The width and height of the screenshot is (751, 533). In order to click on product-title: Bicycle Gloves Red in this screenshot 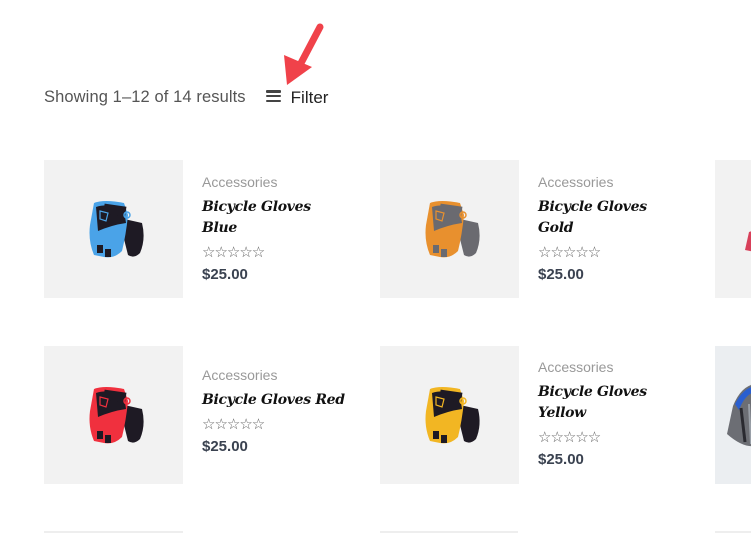, I will do `click(282, 400)`.